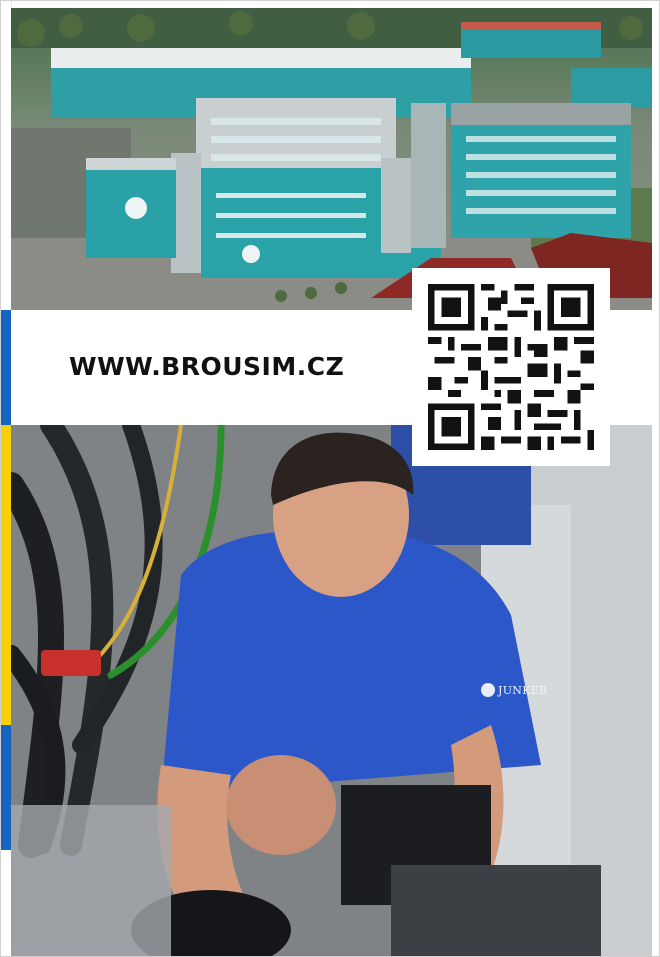 The height and width of the screenshot is (957, 660). What do you see at coordinates (5, 575) in the screenshot?
I see `edge-strip-yellow` at bounding box center [5, 575].